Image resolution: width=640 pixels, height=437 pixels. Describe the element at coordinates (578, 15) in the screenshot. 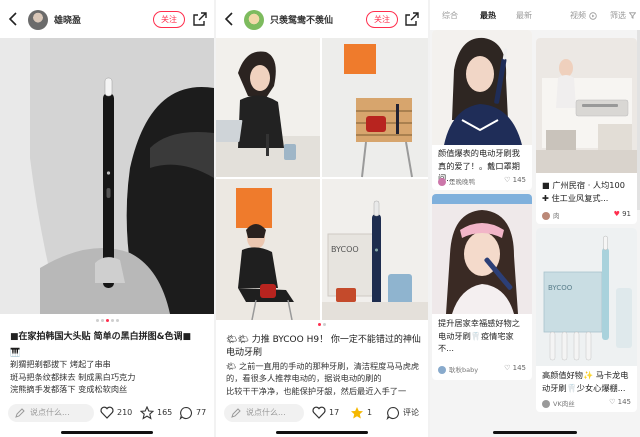

I see `tab-video-label: 视频` at that location.